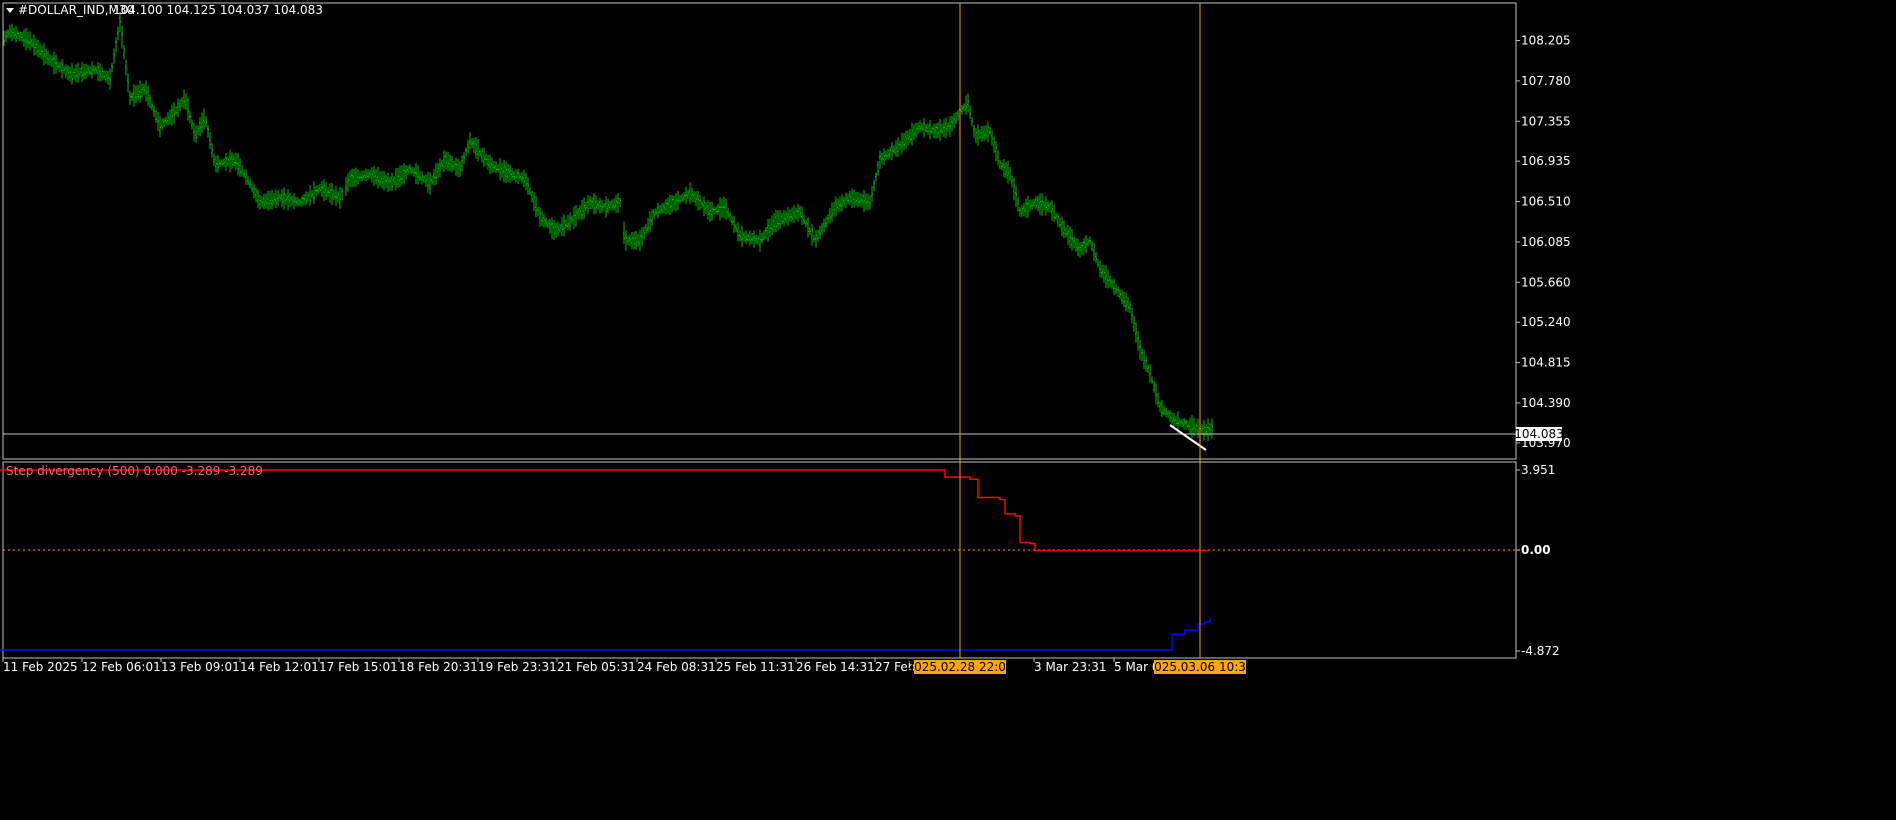 The width and height of the screenshot is (1896, 820). What do you see at coordinates (835, 667) in the screenshot?
I see `time-tick-label: 26 Feb 14:31` at bounding box center [835, 667].